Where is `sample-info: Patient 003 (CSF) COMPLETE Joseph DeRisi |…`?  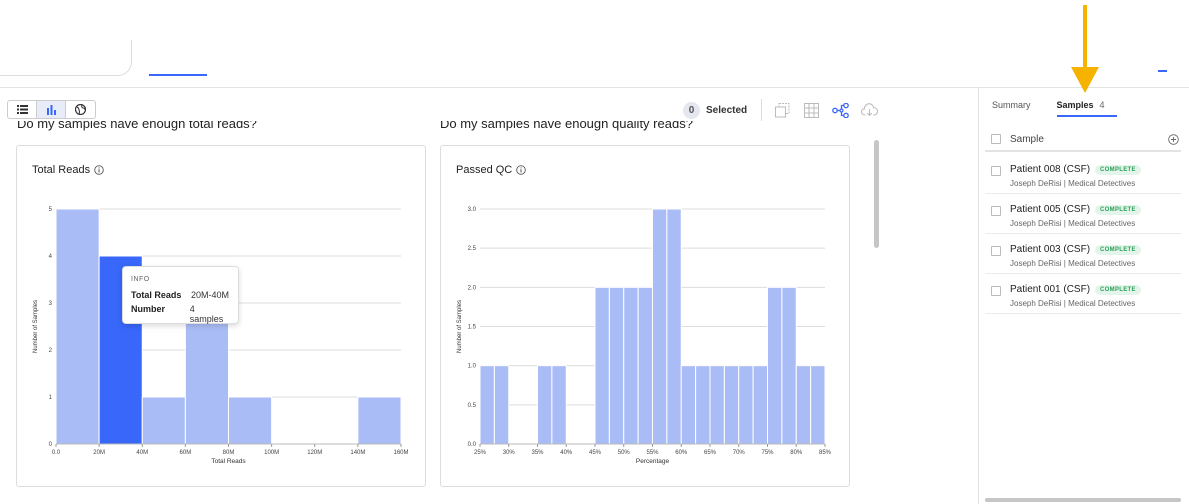 sample-info: Patient 003 (CSF) COMPLETE Joseph DeRisi |… is located at coordinates (1075, 256).